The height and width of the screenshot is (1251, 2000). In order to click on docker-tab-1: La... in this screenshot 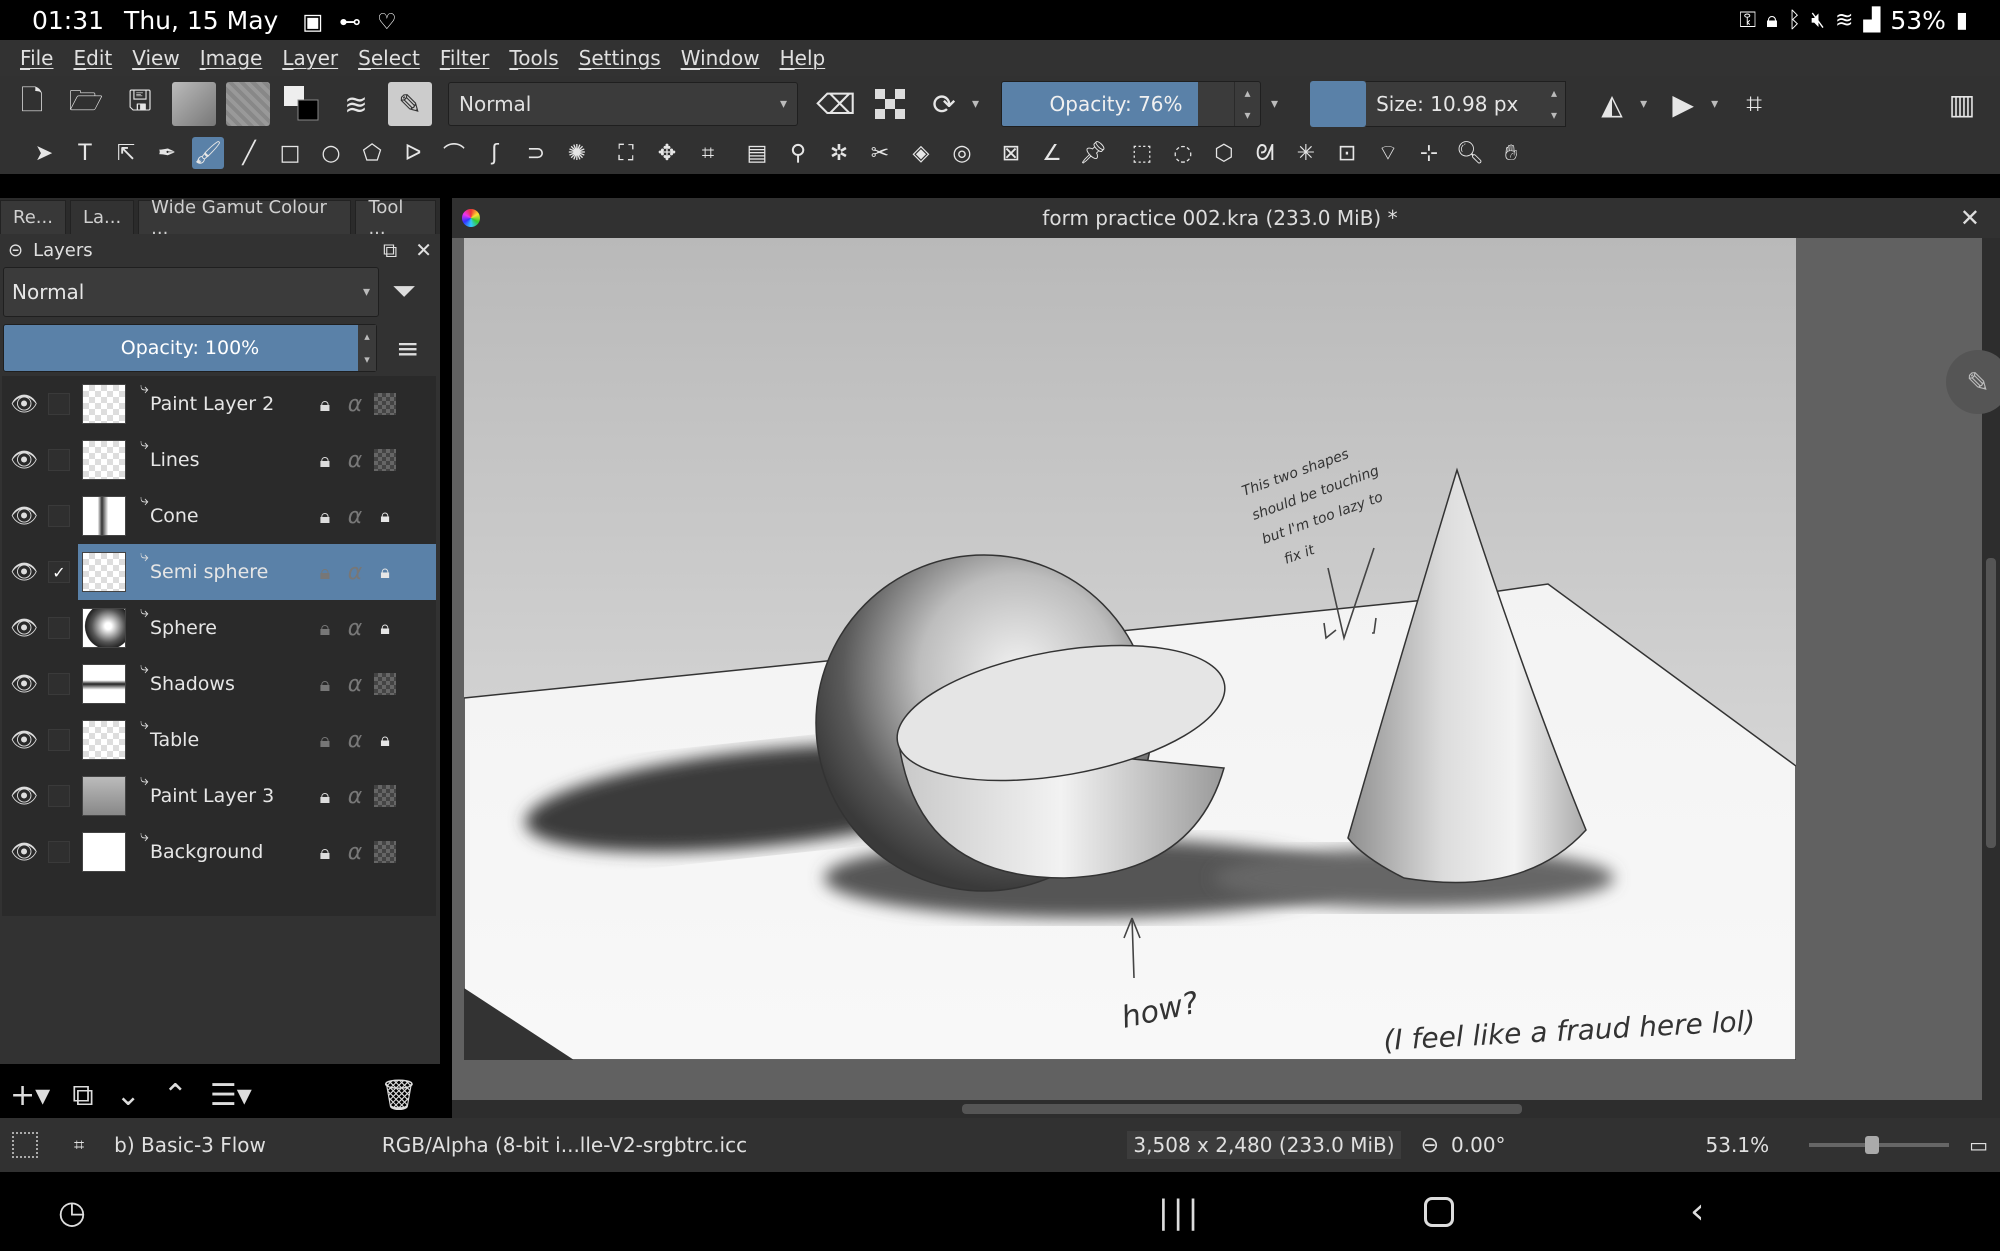, I will do `click(102, 217)`.